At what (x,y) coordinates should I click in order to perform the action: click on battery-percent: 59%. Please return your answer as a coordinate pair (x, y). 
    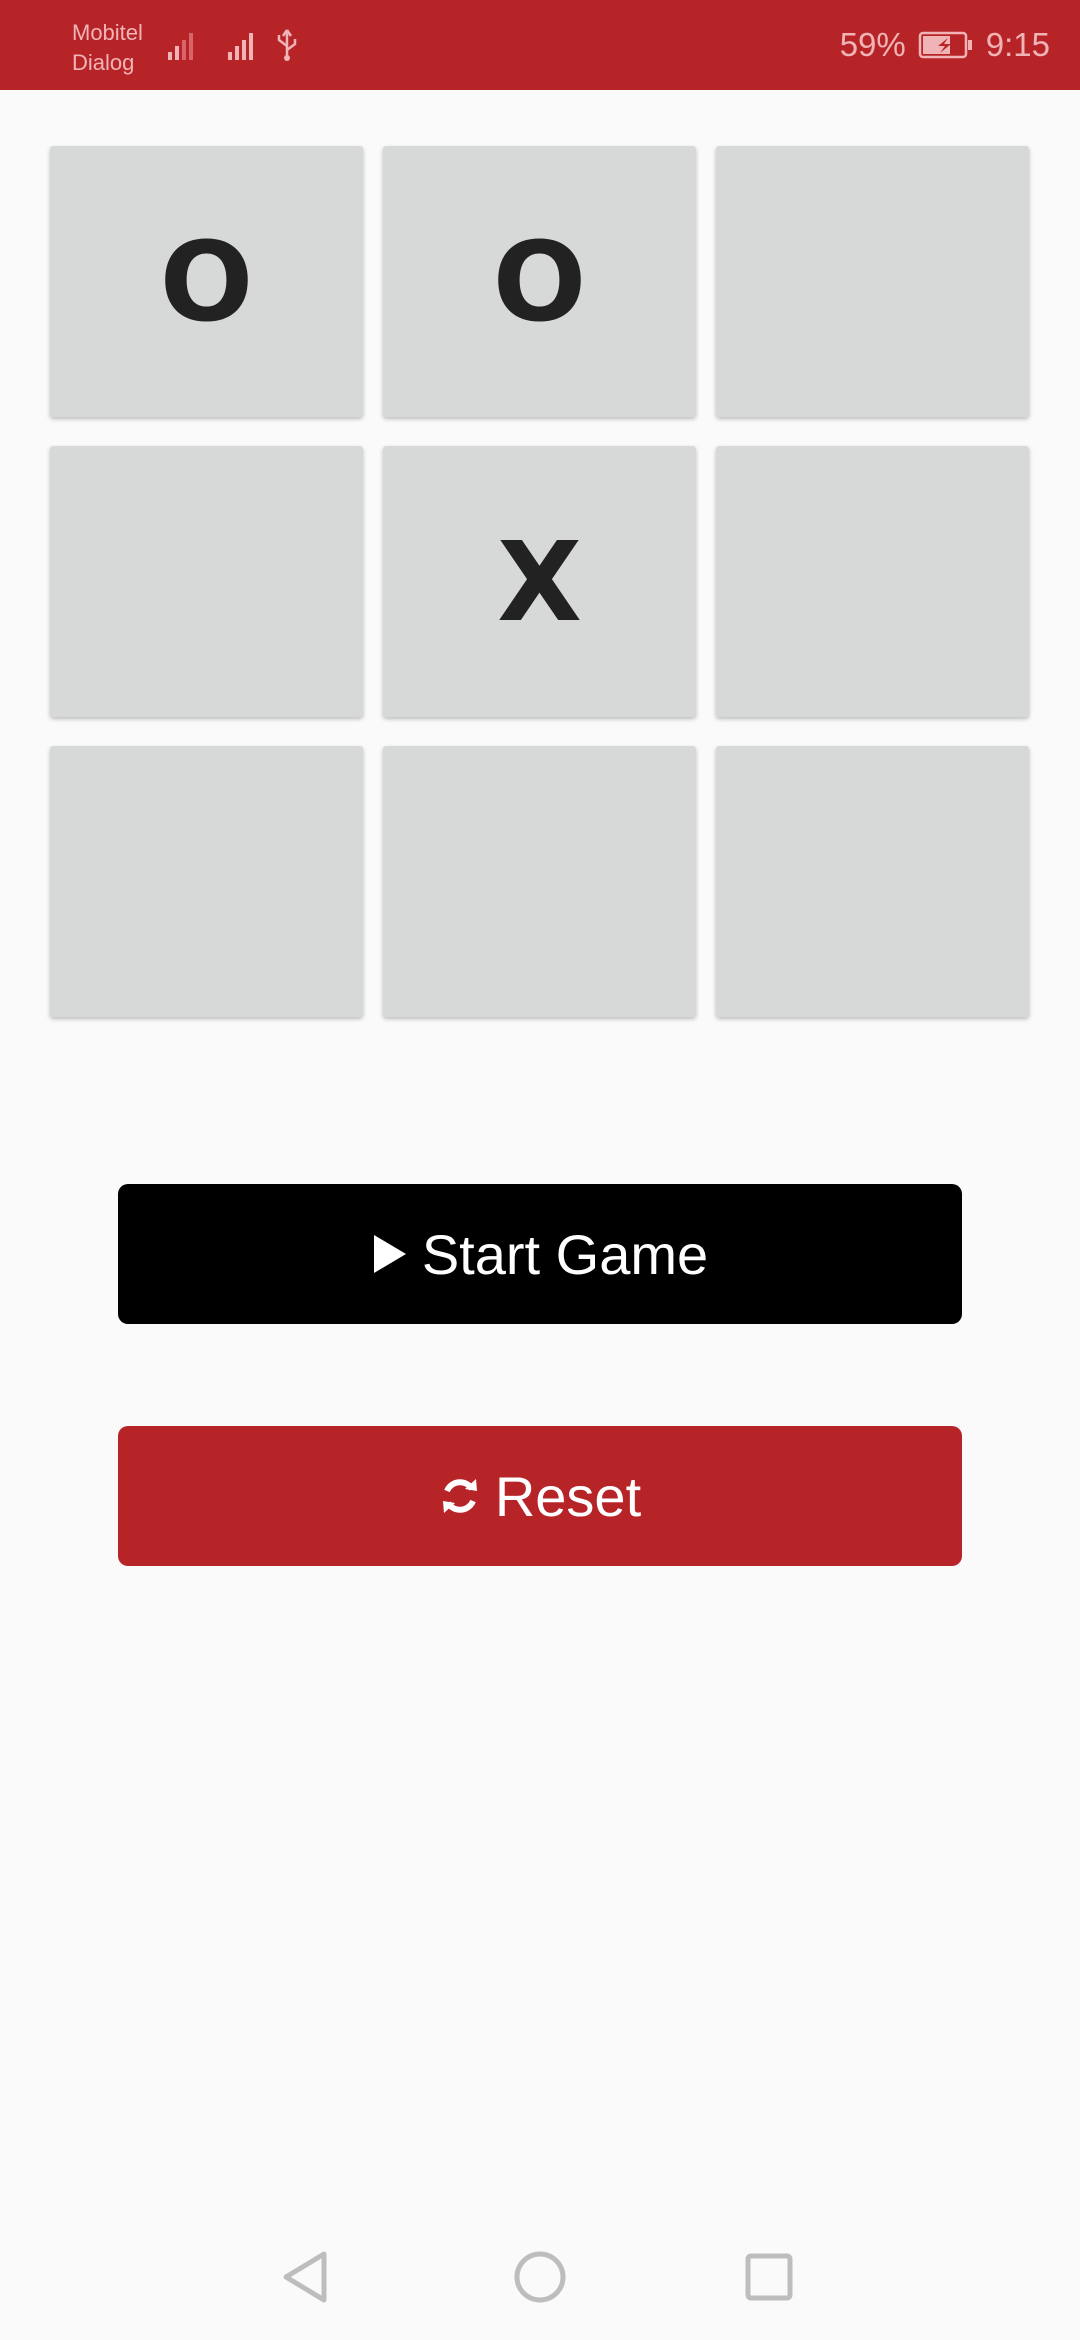
    Looking at the image, I should click on (872, 44).